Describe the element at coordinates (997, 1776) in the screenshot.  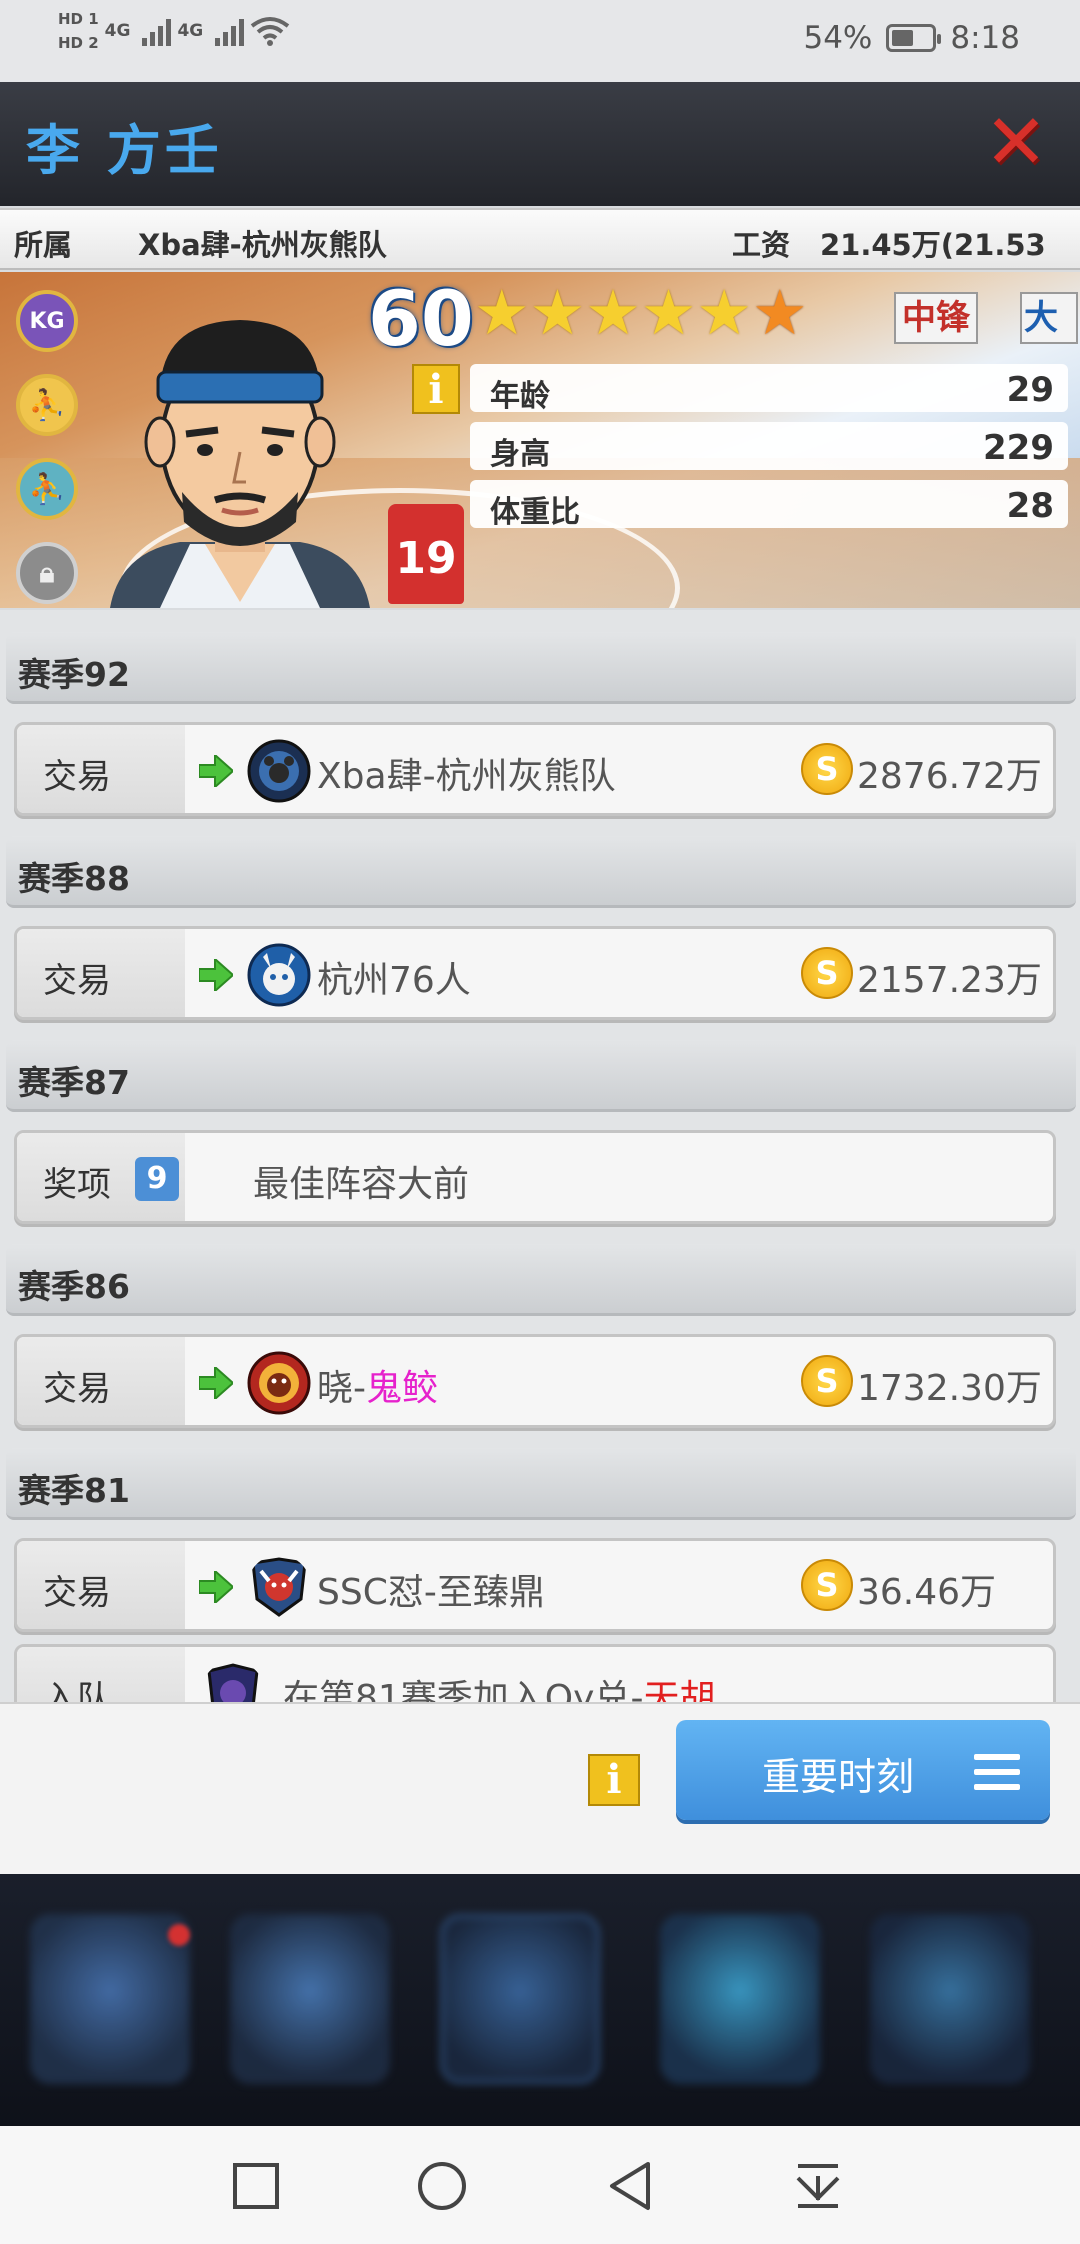
I see `menu-icon` at that location.